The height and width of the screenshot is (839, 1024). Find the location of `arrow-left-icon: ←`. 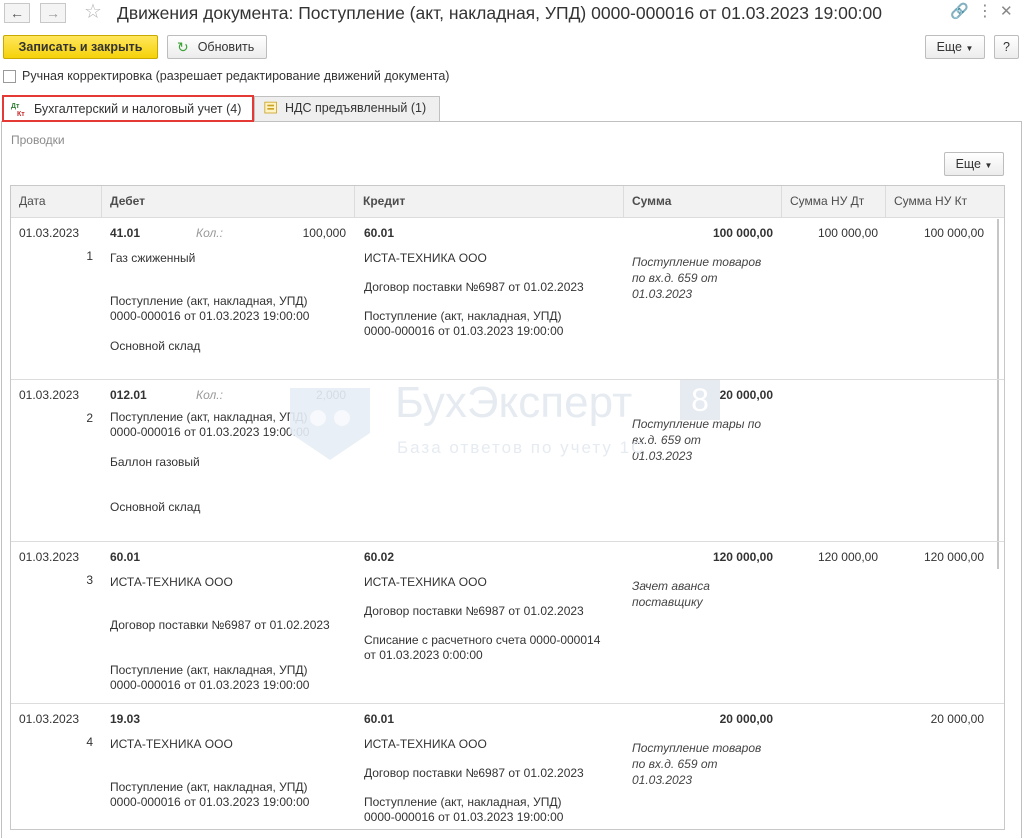

arrow-left-icon: ← is located at coordinates (17, 13).